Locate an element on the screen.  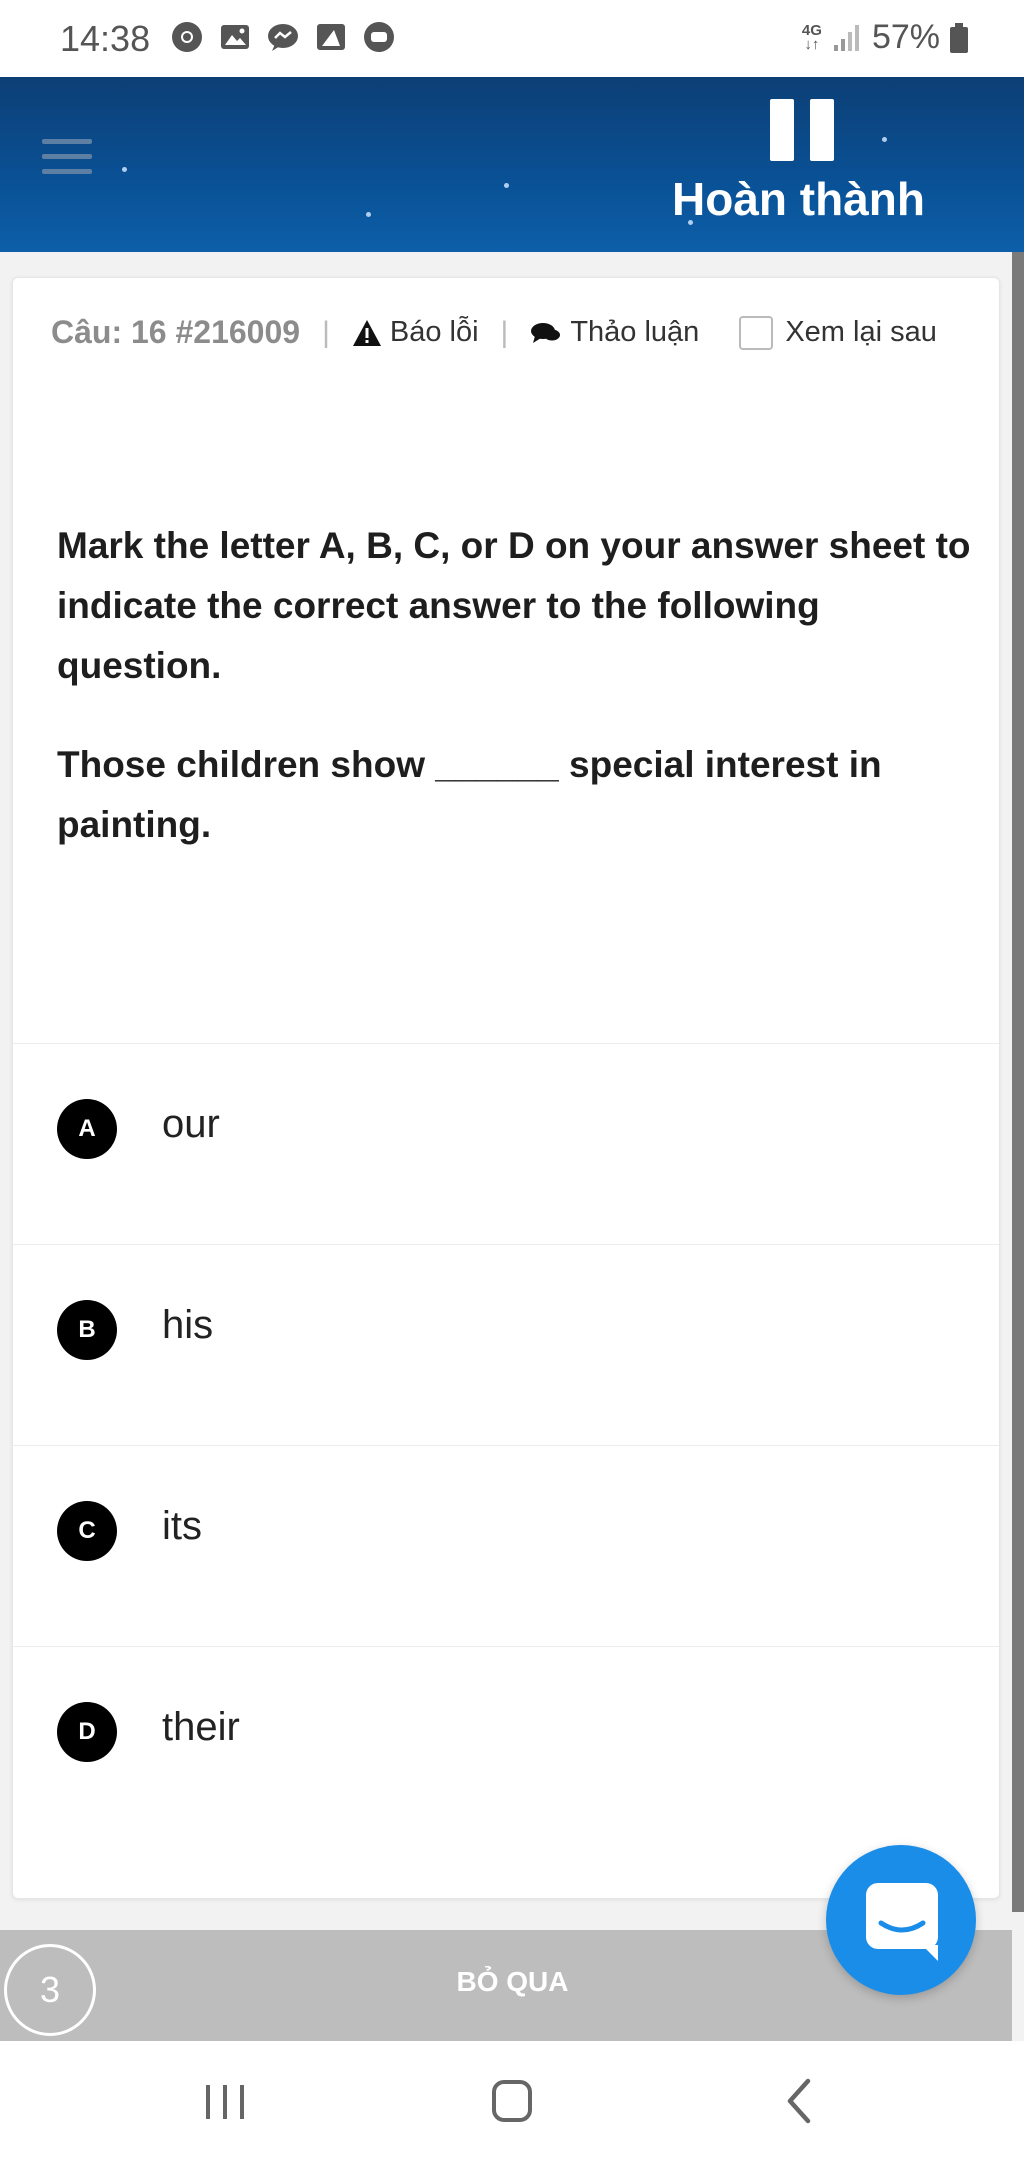
option-d: D their is located at coordinates (506, 1746).